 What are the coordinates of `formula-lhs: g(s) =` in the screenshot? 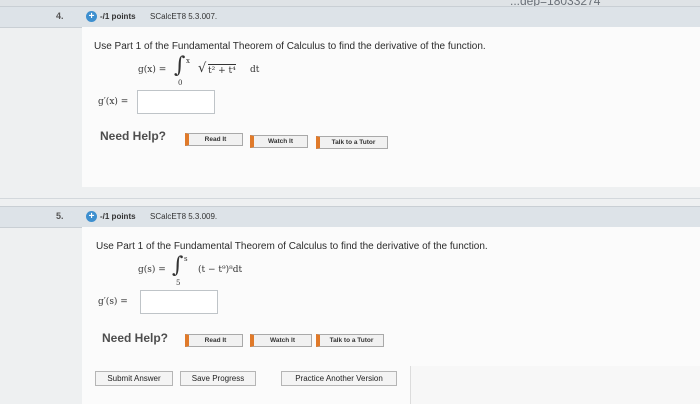 It's located at (152, 270).